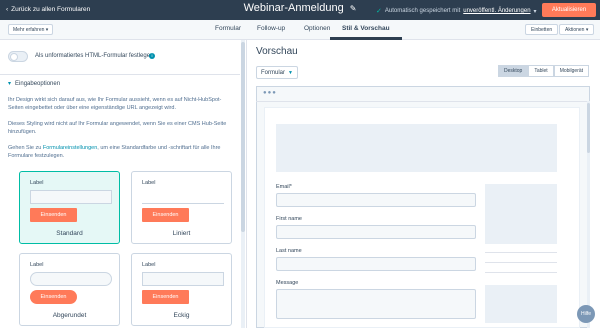 This screenshot has width=600, height=328. What do you see at coordinates (577, 29) in the screenshot?
I see `actions-button: Aktionen ▾` at bounding box center [577, 29].